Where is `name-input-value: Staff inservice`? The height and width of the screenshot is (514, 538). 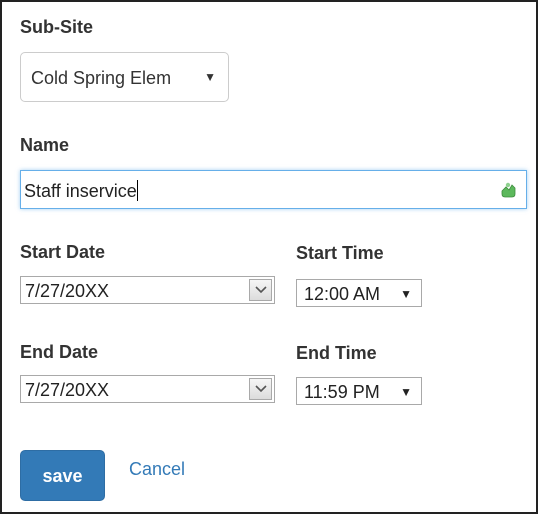 name-input-value: Staff inservice is located at coordinates (80, 191).